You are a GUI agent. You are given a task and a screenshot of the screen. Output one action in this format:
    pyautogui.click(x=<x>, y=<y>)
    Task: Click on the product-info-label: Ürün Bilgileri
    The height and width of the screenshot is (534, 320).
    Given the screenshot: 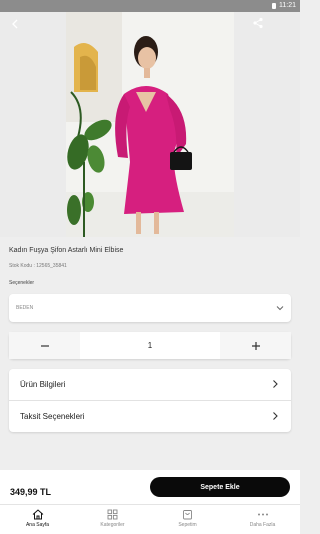 What is the action you would take?
    pyautogui.click(x=43, y=384)
    